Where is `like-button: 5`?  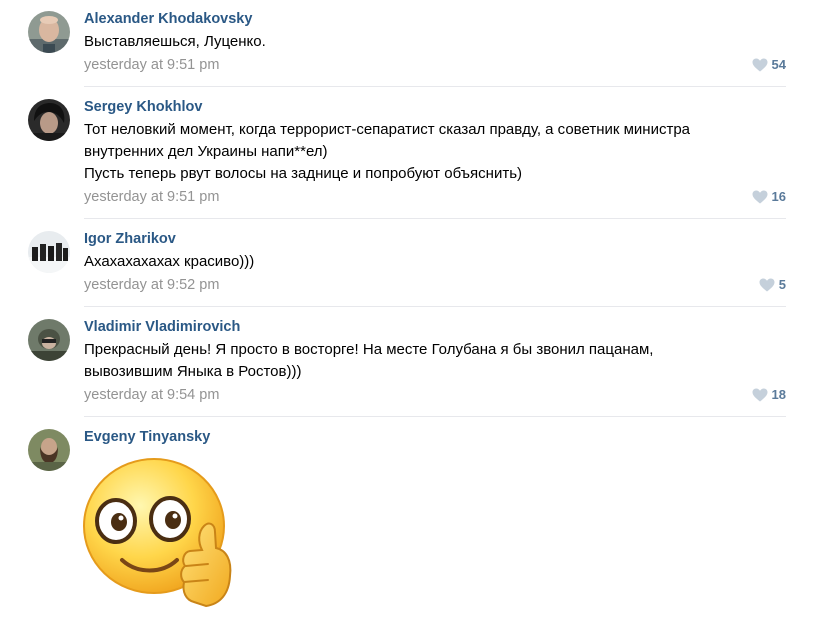
like-button: 5 is located at coordinates (772, 284).